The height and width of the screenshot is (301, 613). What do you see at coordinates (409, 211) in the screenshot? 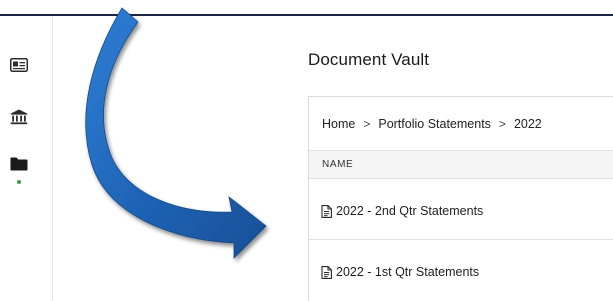
I see `document-name: 2022 - 2nd Qtr Statements` at bounding box center [409, 211].